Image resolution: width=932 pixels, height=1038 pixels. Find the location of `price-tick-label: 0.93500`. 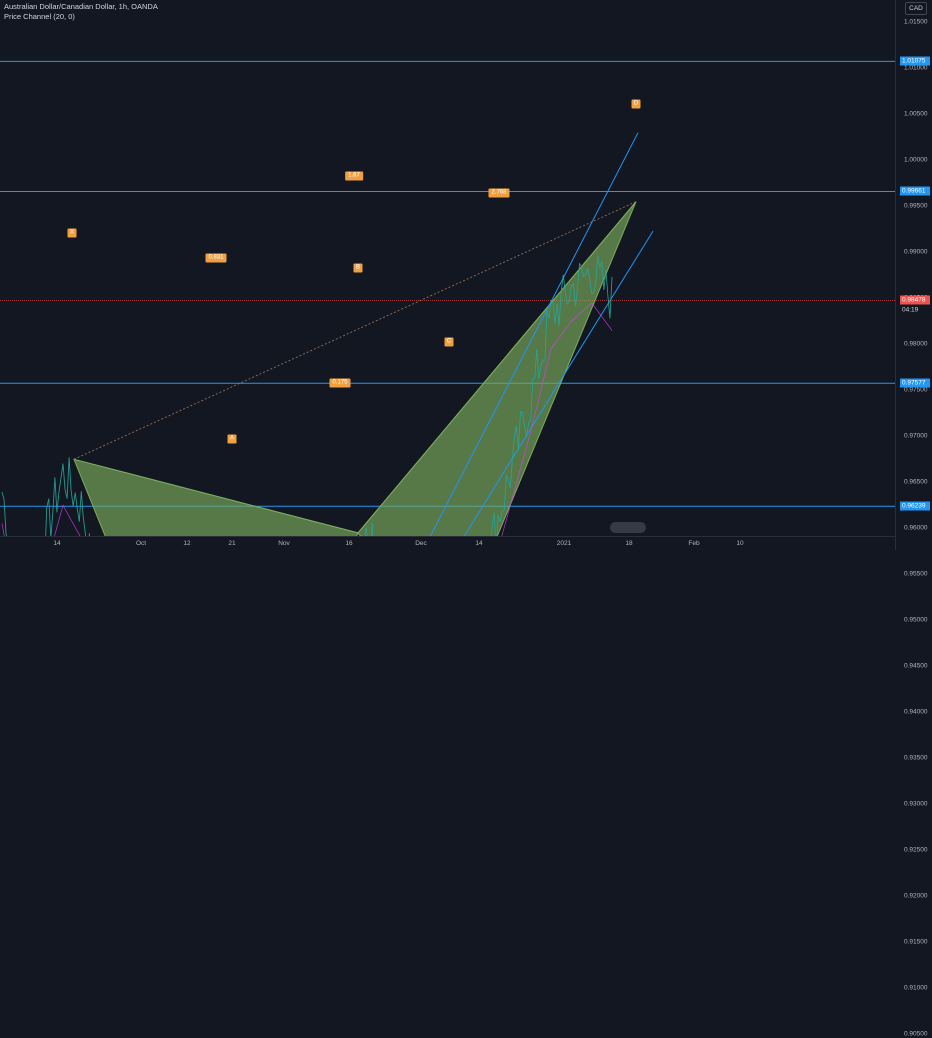

price-tick-label: 0.93500 is located at coordinates (916, 758).